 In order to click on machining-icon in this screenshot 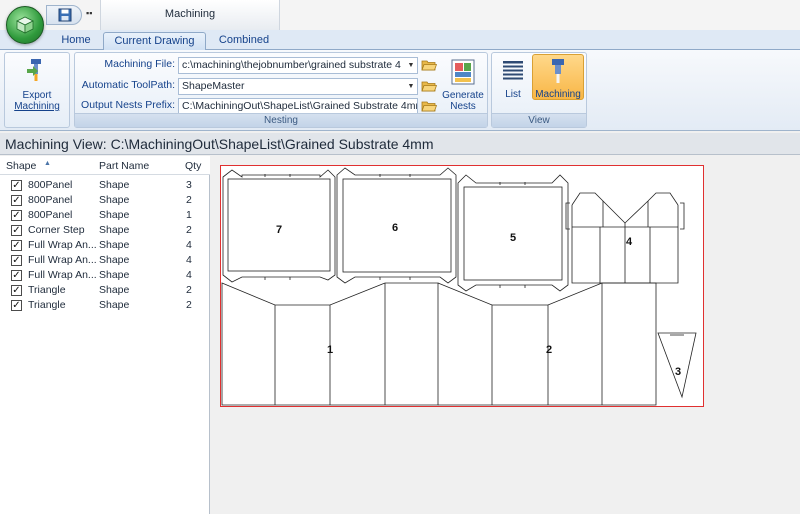, I will do `click(558, 71)`.